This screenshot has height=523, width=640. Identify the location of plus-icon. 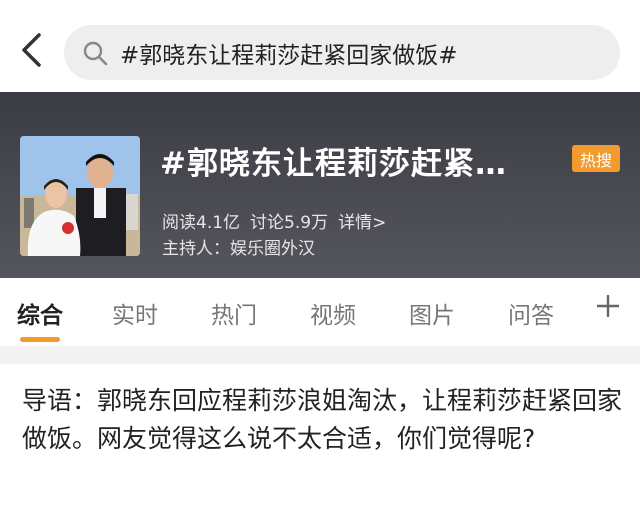
(608, 306).